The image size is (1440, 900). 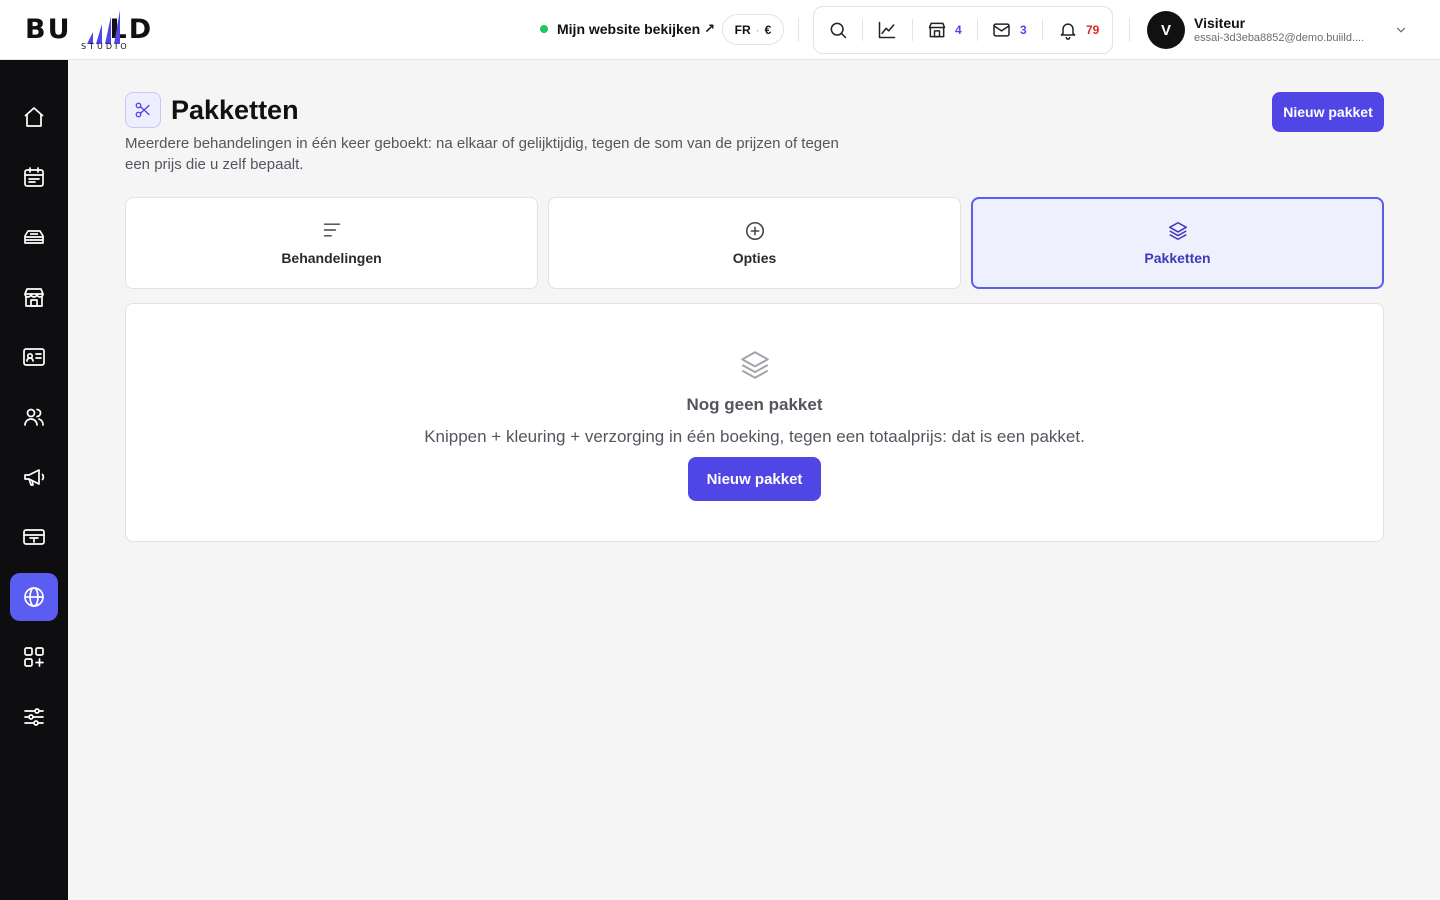 What do you see at coordinates (331, 230) in the screenshot?
I see `list-icon` at bounding box center [331, 230].